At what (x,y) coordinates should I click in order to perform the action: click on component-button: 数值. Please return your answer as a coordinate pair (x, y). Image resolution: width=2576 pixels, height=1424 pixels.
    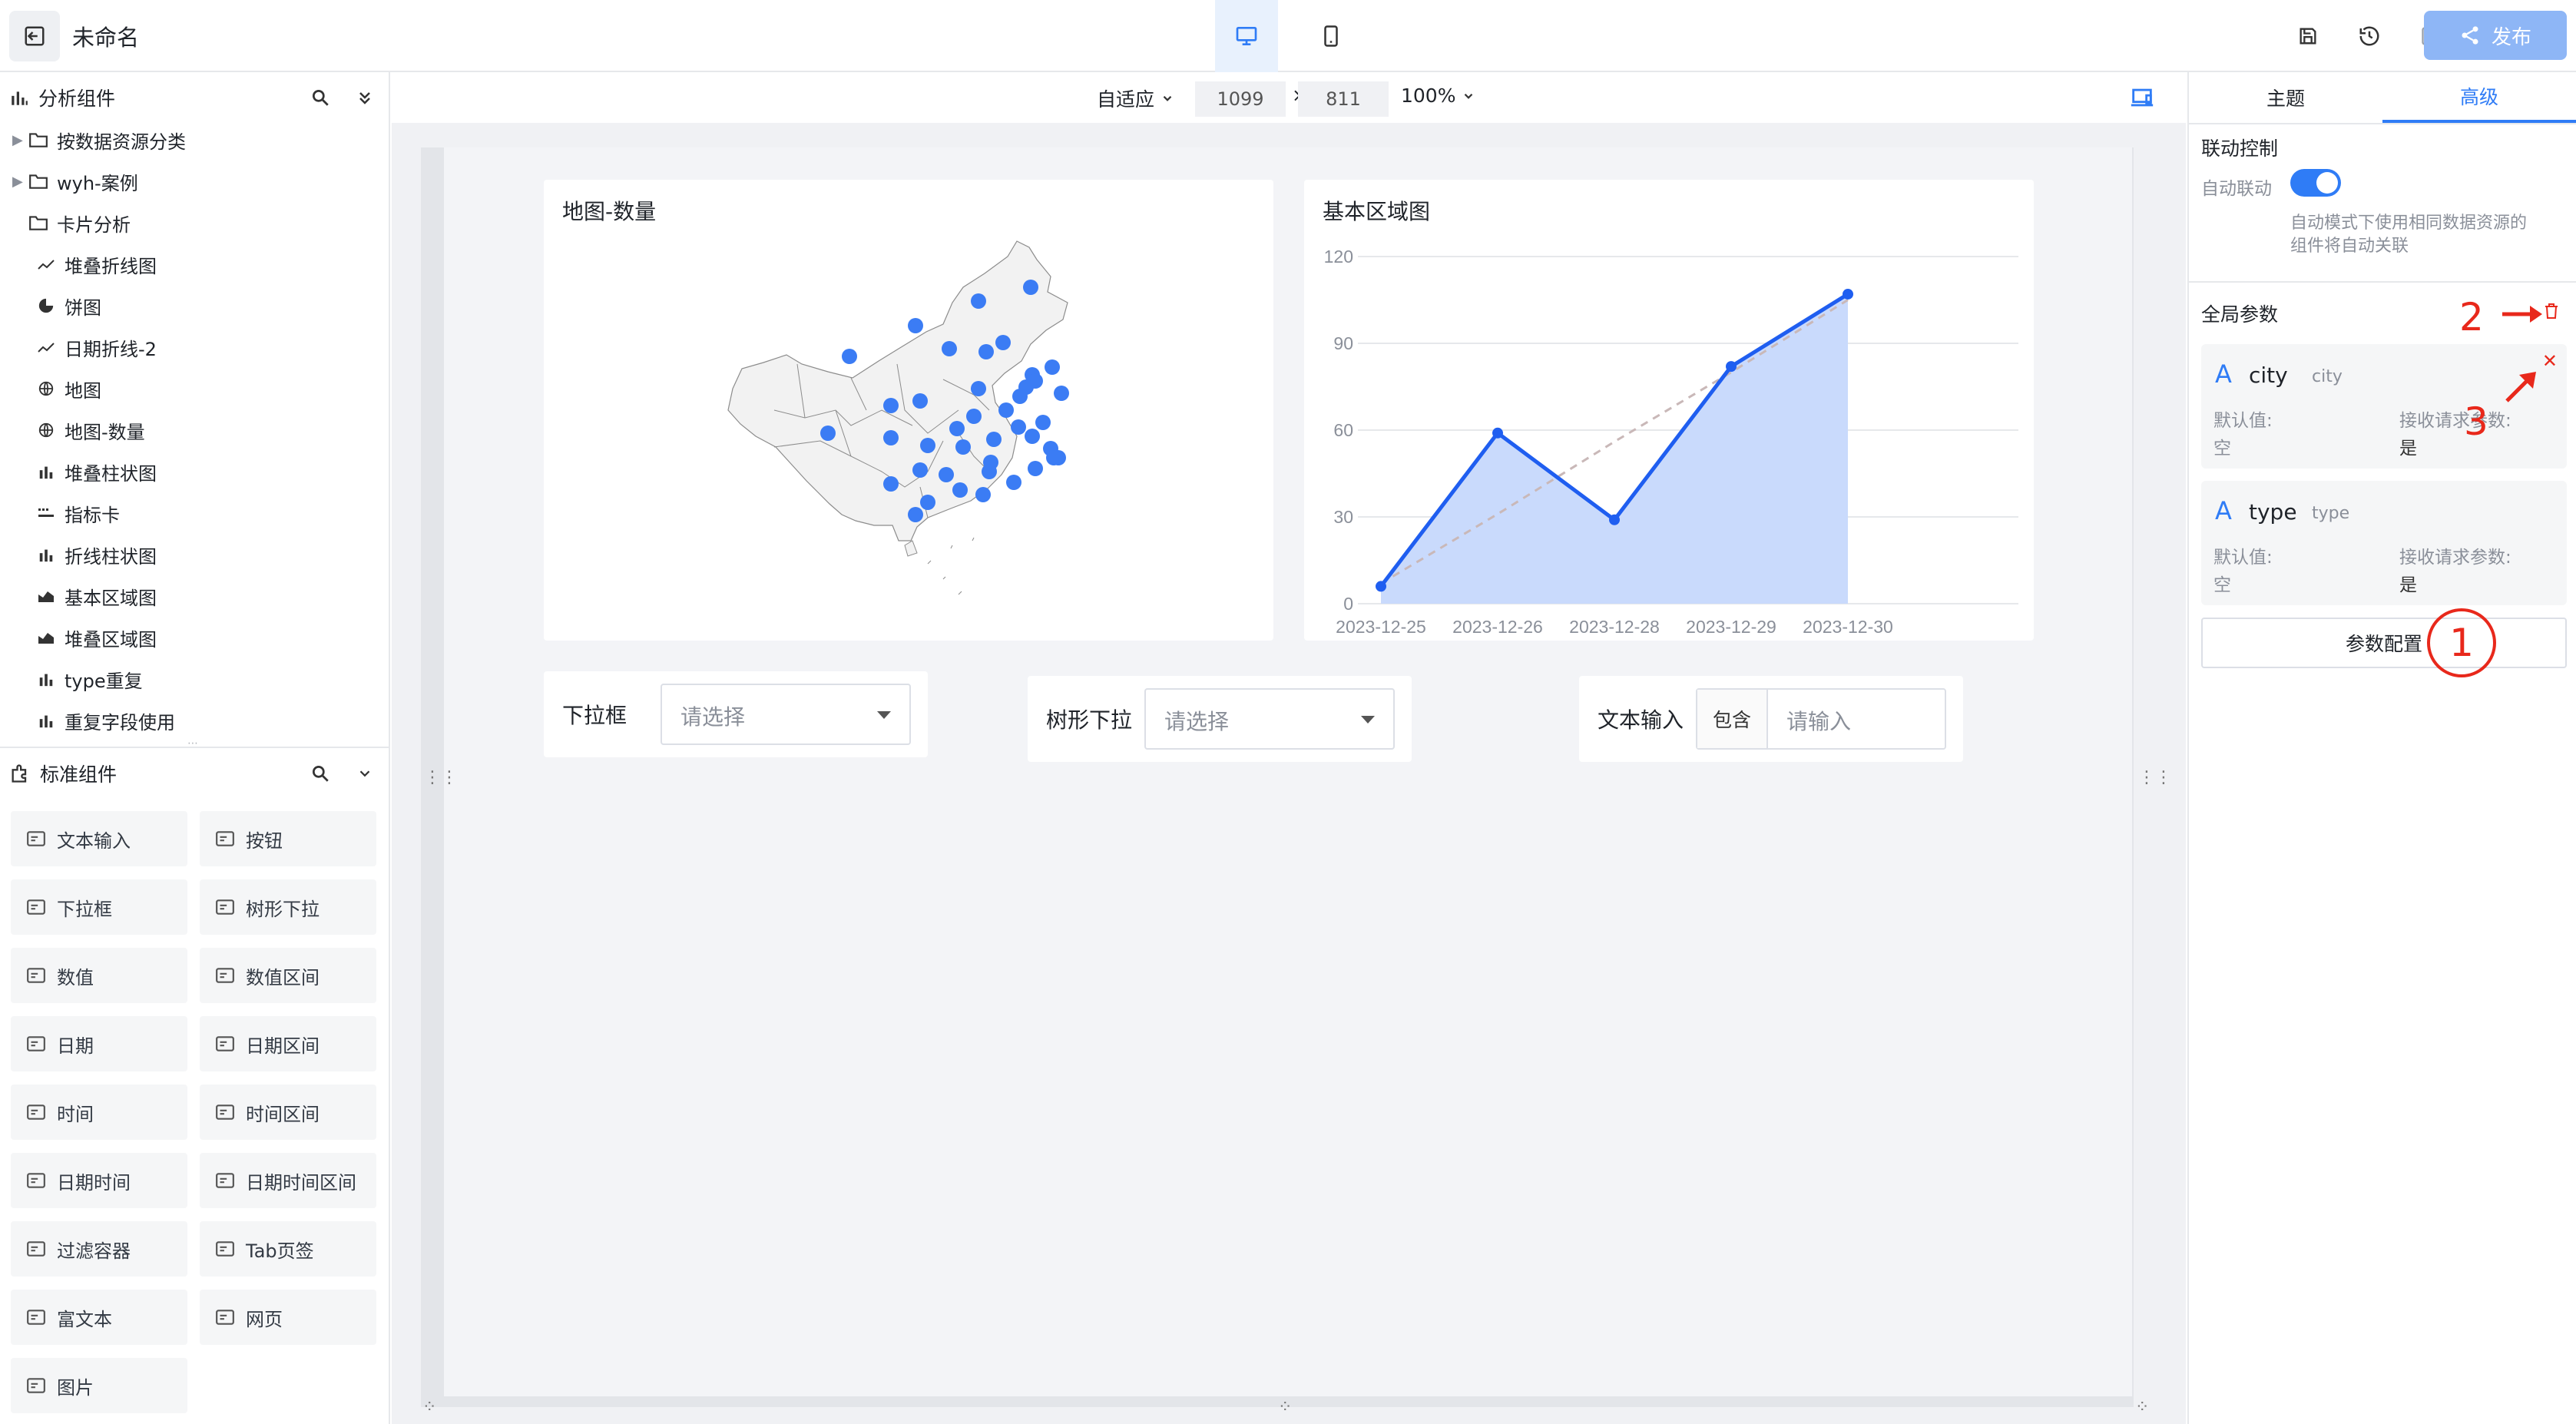
    Looking at the image, I should click on (99, 975).